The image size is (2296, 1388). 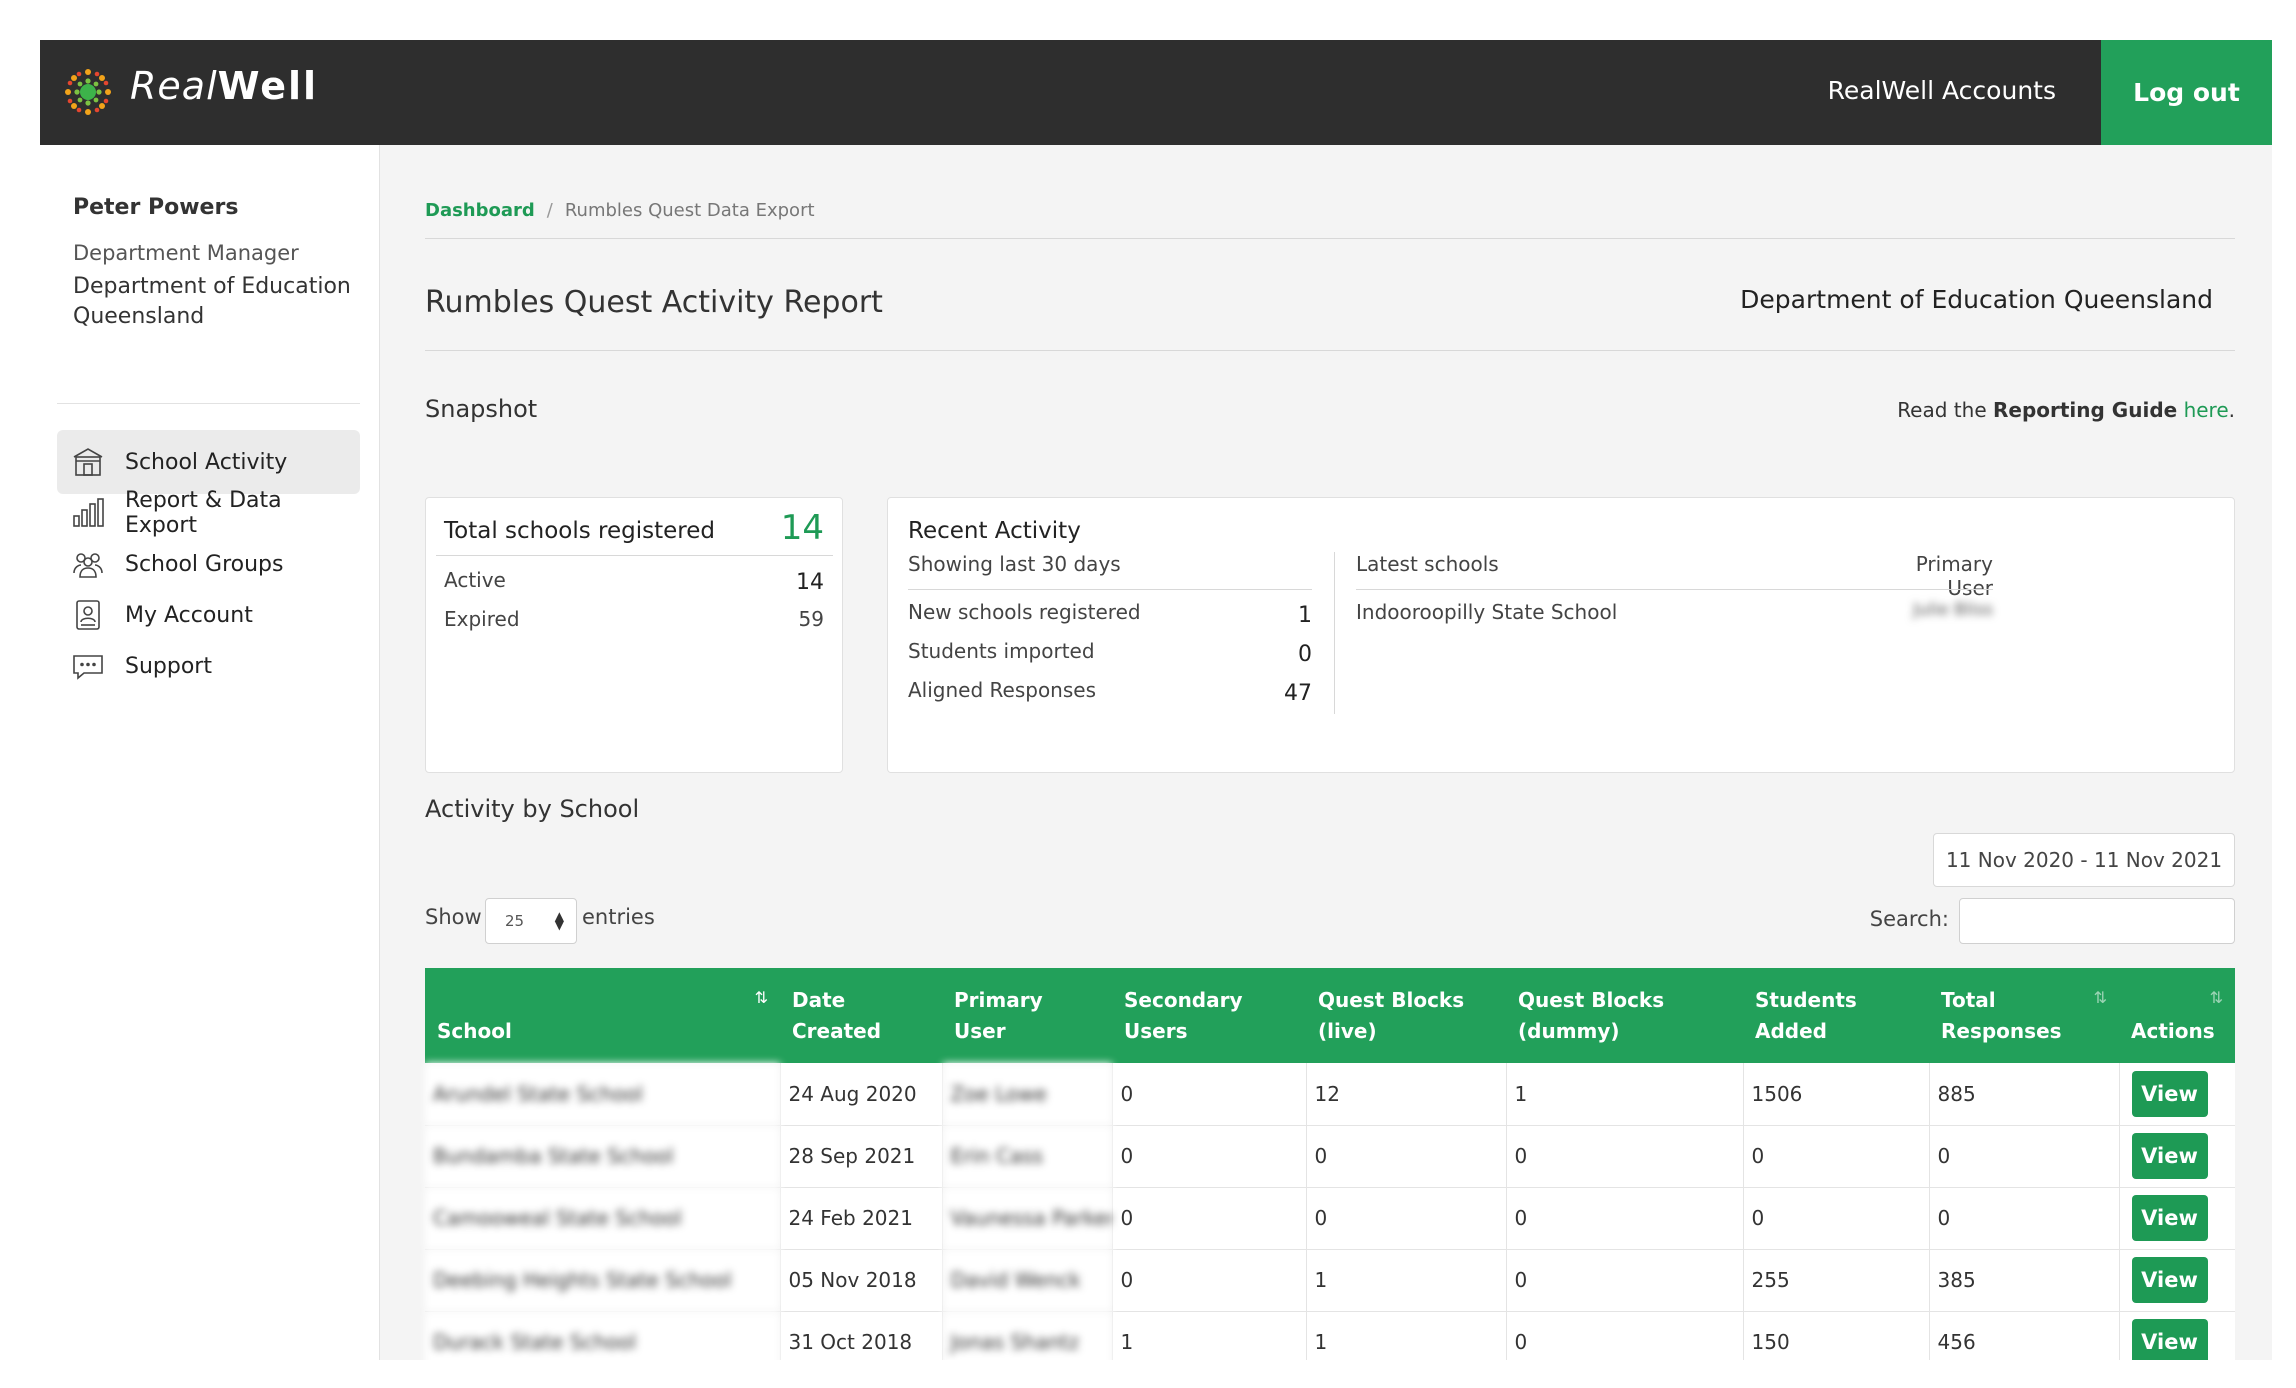 I want to click on brand-light: Real, so click(x=174, y=86).